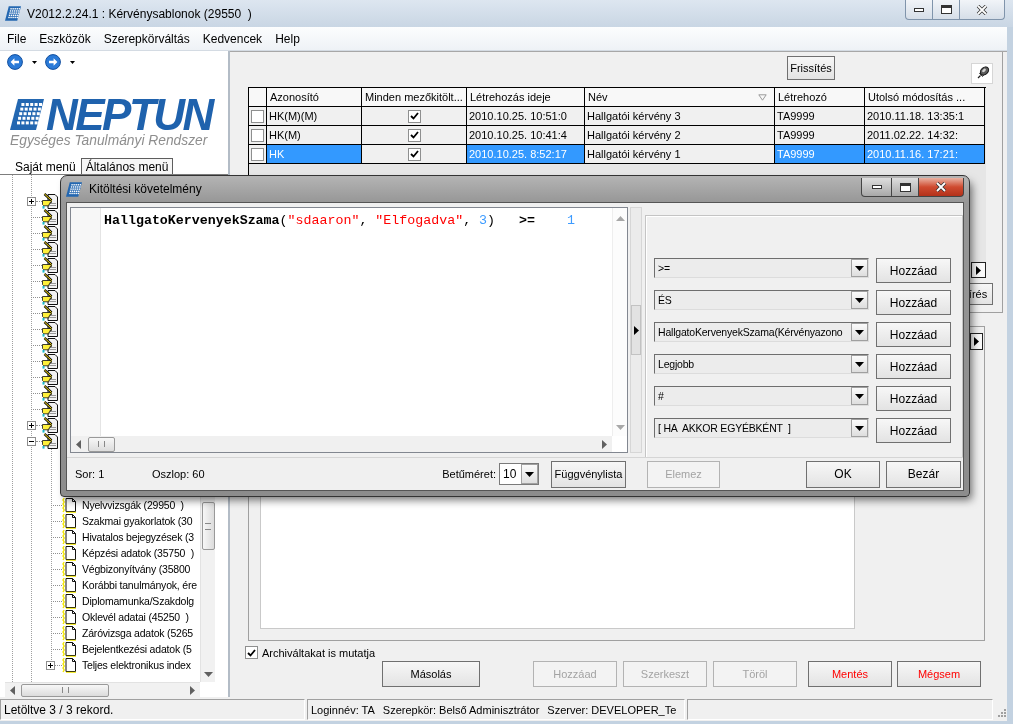 The width and height of the screenshot is (1013, 724). Describe the element at coordinates (78, 444) in the screenshot. I see `triangle-left-icon` at that location.